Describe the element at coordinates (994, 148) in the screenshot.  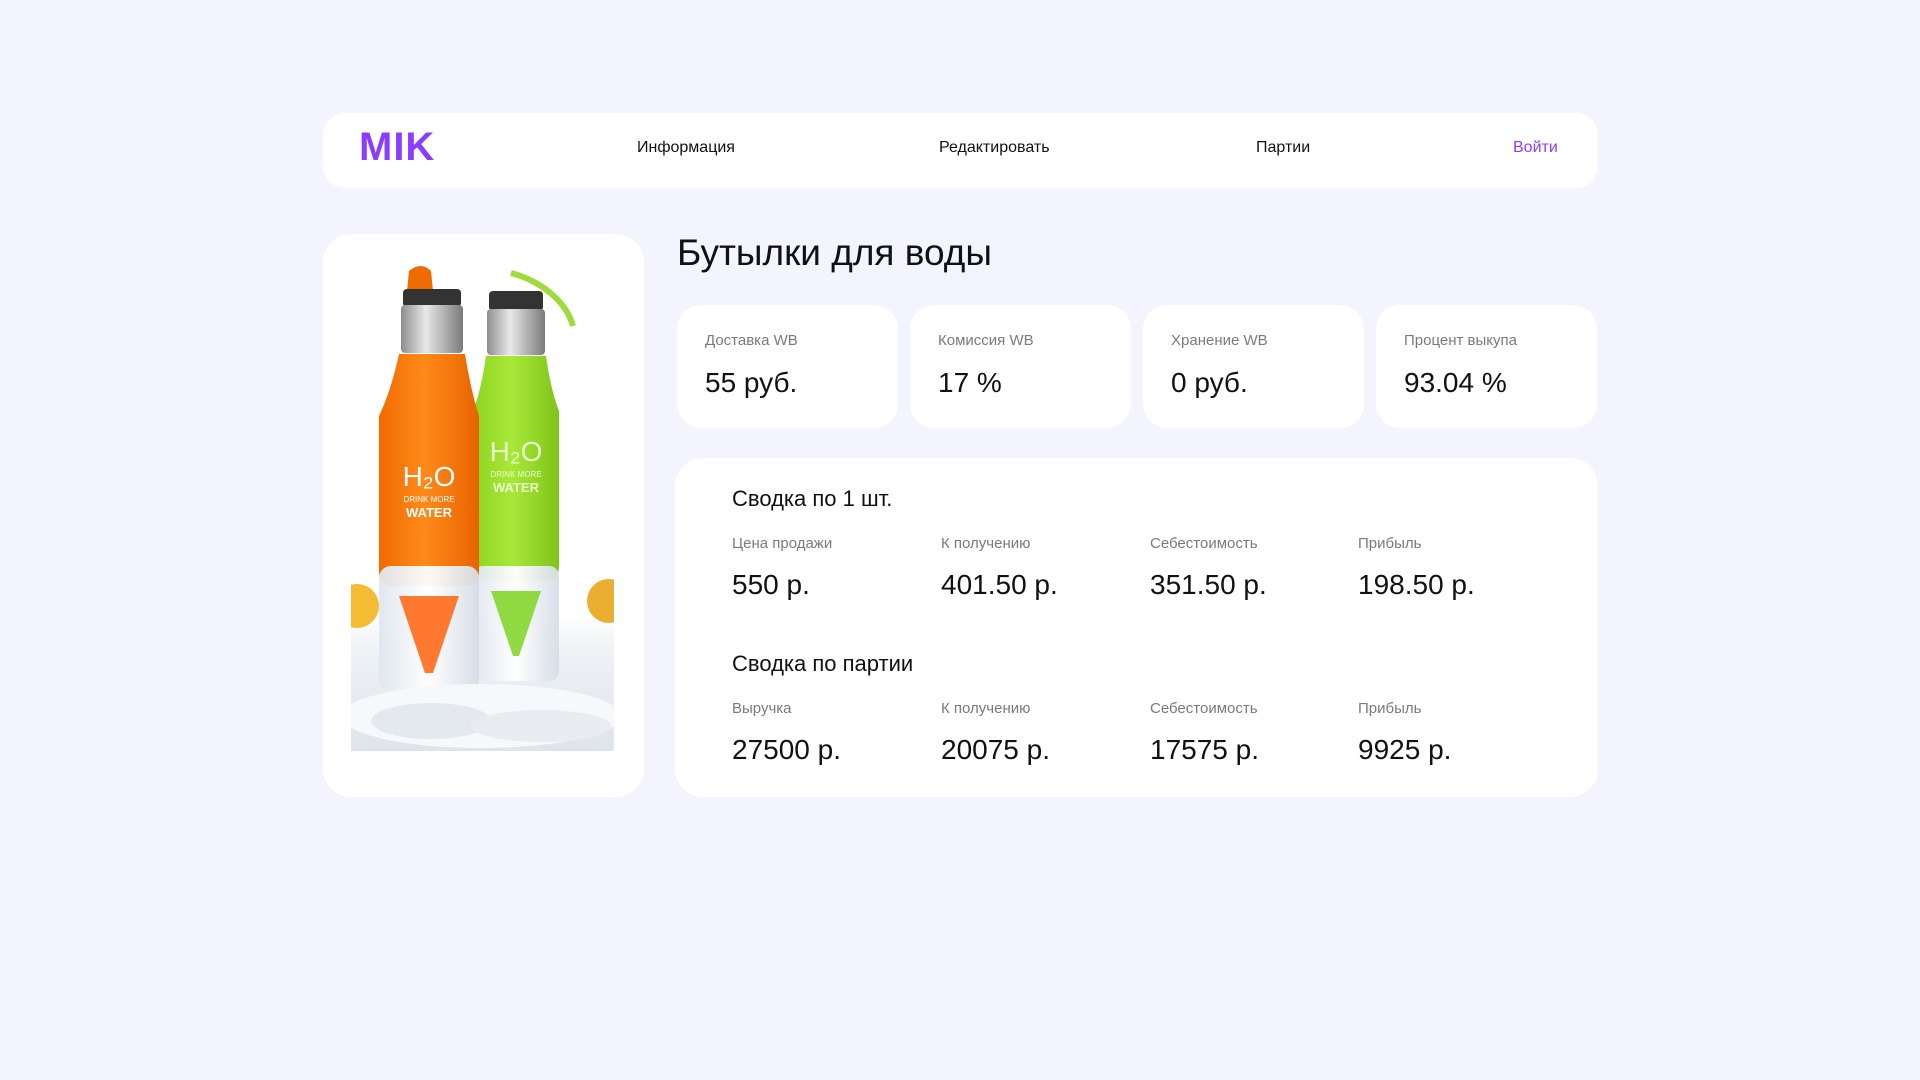
I see `nav-link-edit: Редактировать` at that location.